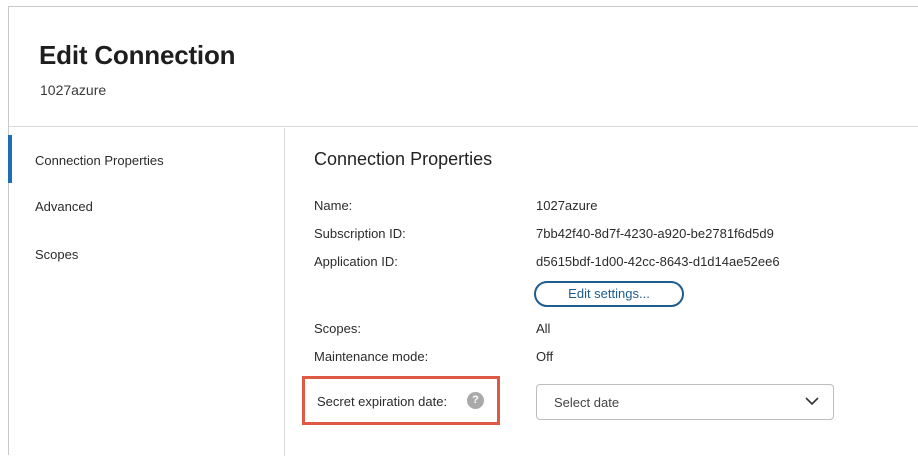  Describe the element at coordinates (567, 205) in the screenshot. I see `name-value: 1027azure` at that location.